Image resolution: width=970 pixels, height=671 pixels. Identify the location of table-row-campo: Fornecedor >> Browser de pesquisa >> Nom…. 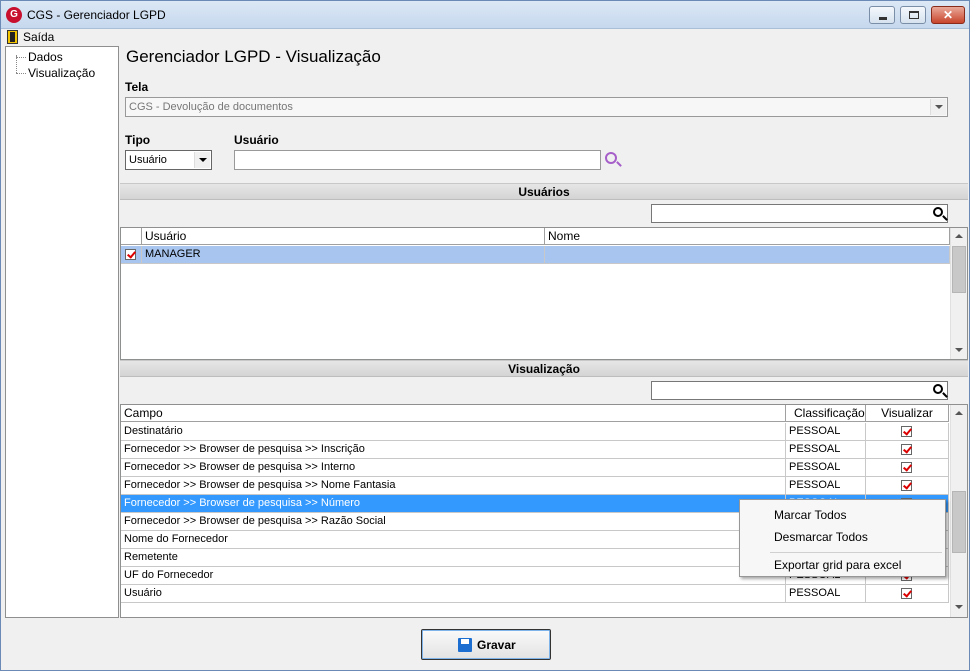
(453, 486).